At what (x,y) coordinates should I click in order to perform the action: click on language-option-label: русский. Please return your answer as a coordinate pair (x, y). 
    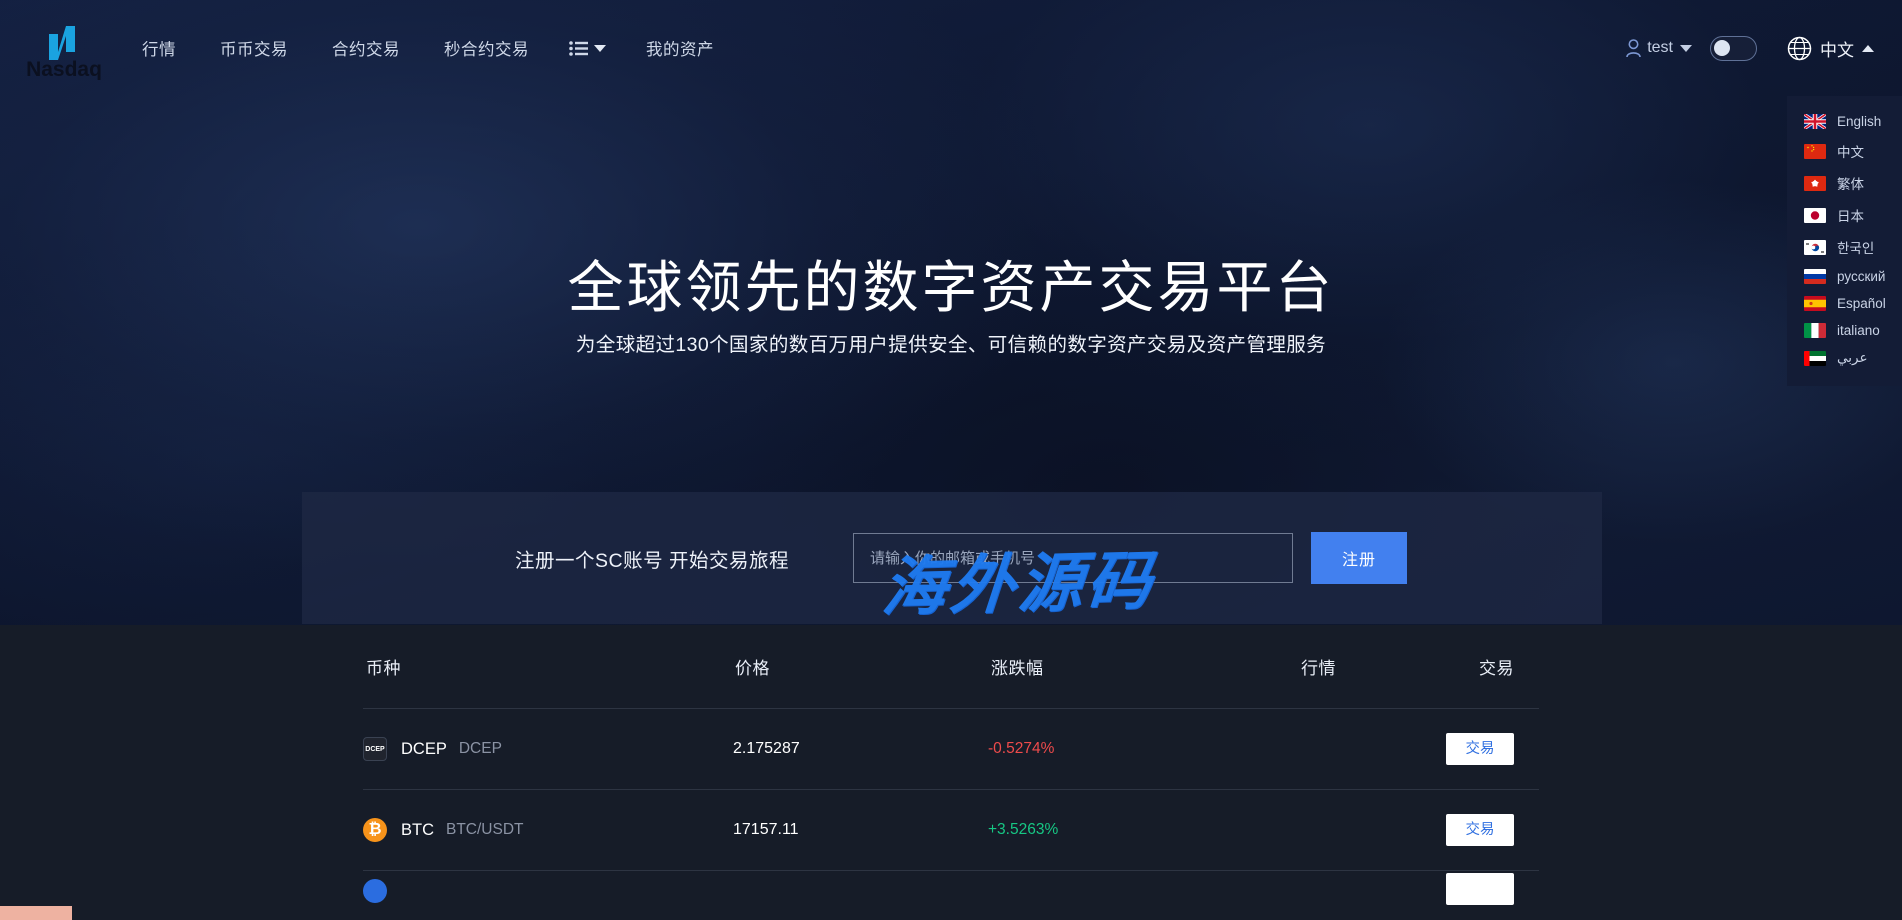
    Looking at the image, I should click on (1861, 276).